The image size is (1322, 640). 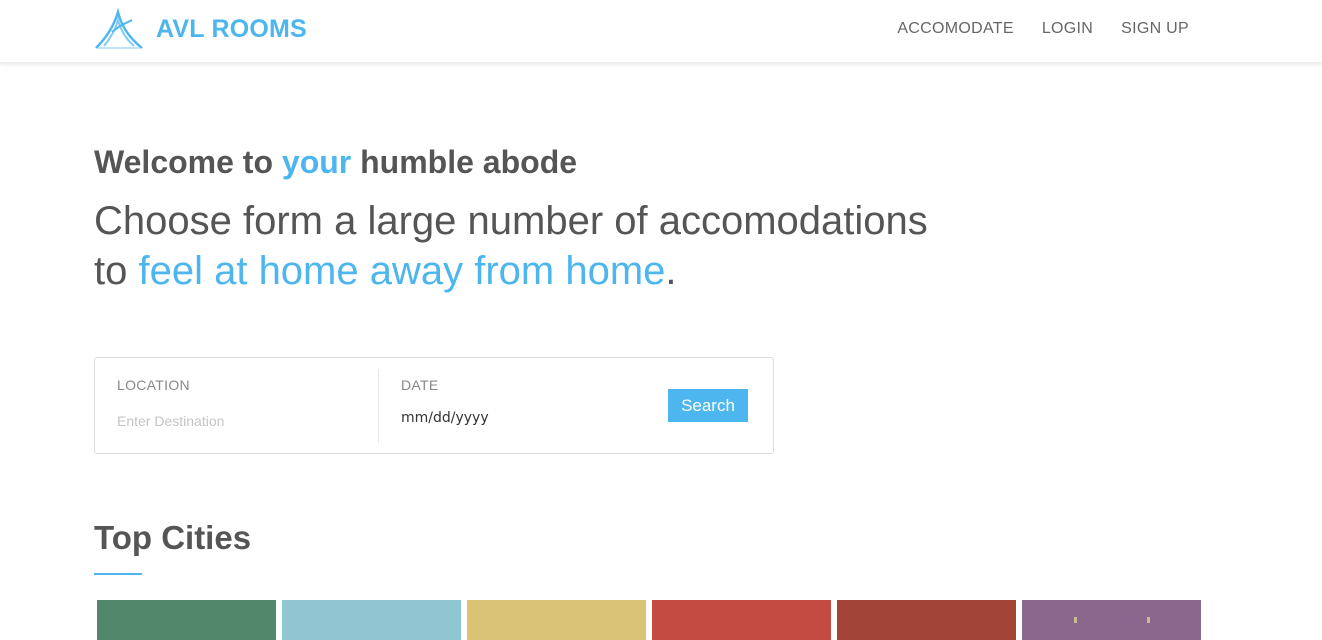 What do you see at coordinates (237, 421) in the screenshot?
I see `location-input` at bounding box center [237, 421].